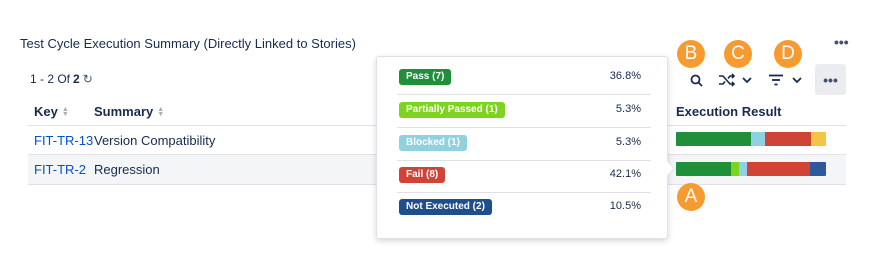 This screenshot has width=869, height=267. Describe the element at coordinates (60, 169) in the screenshot. I see `row-key-link: FIT-TR-2` at that location.